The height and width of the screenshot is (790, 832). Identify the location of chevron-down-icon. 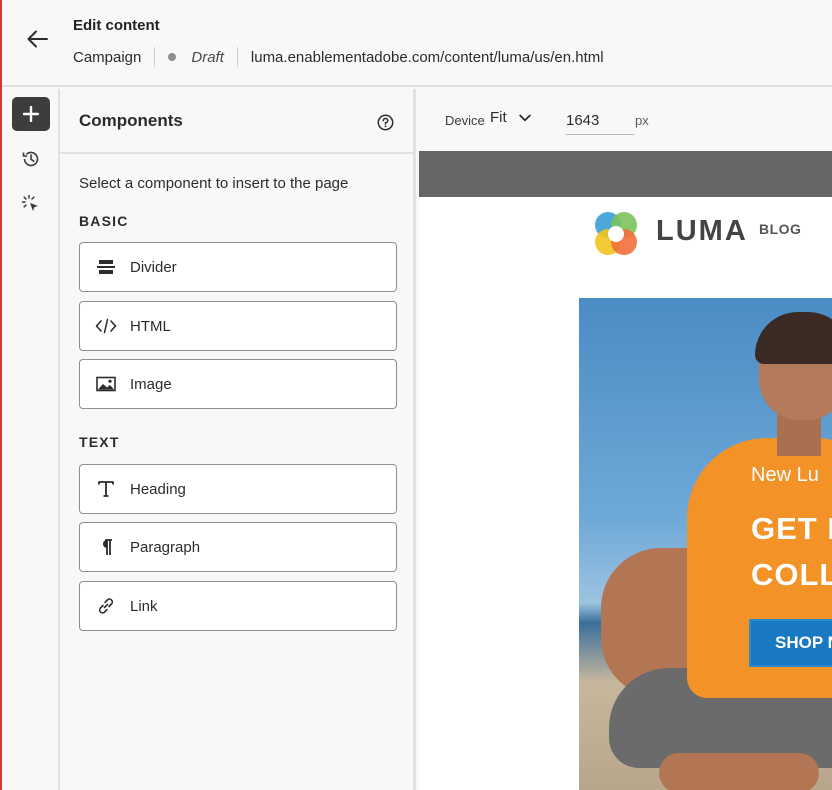
(524, 118).